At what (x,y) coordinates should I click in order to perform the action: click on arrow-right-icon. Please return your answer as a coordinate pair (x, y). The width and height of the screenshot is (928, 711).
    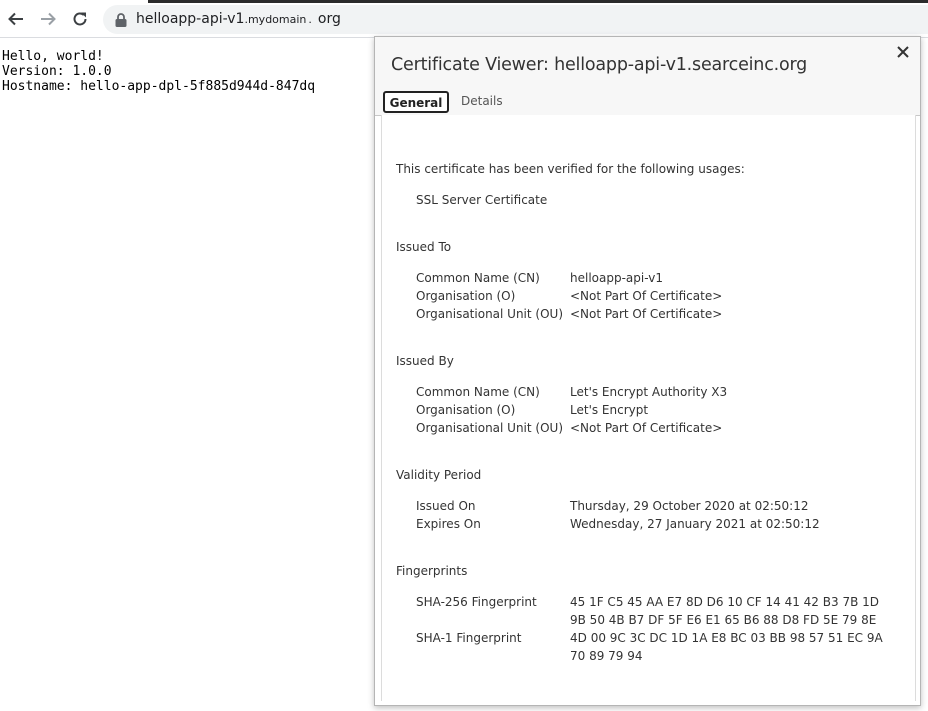
    Looking at the image, I should click on (48, 19).